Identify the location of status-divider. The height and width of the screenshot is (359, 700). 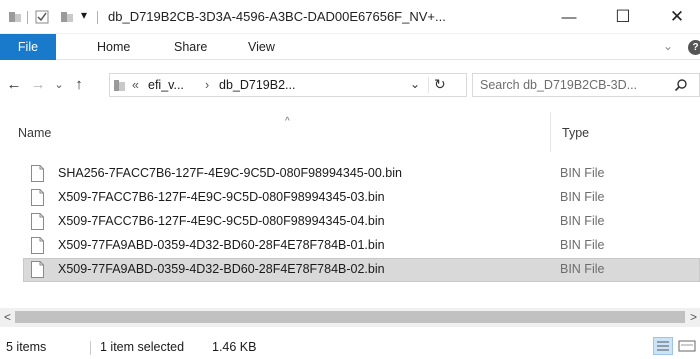
(90, 348).